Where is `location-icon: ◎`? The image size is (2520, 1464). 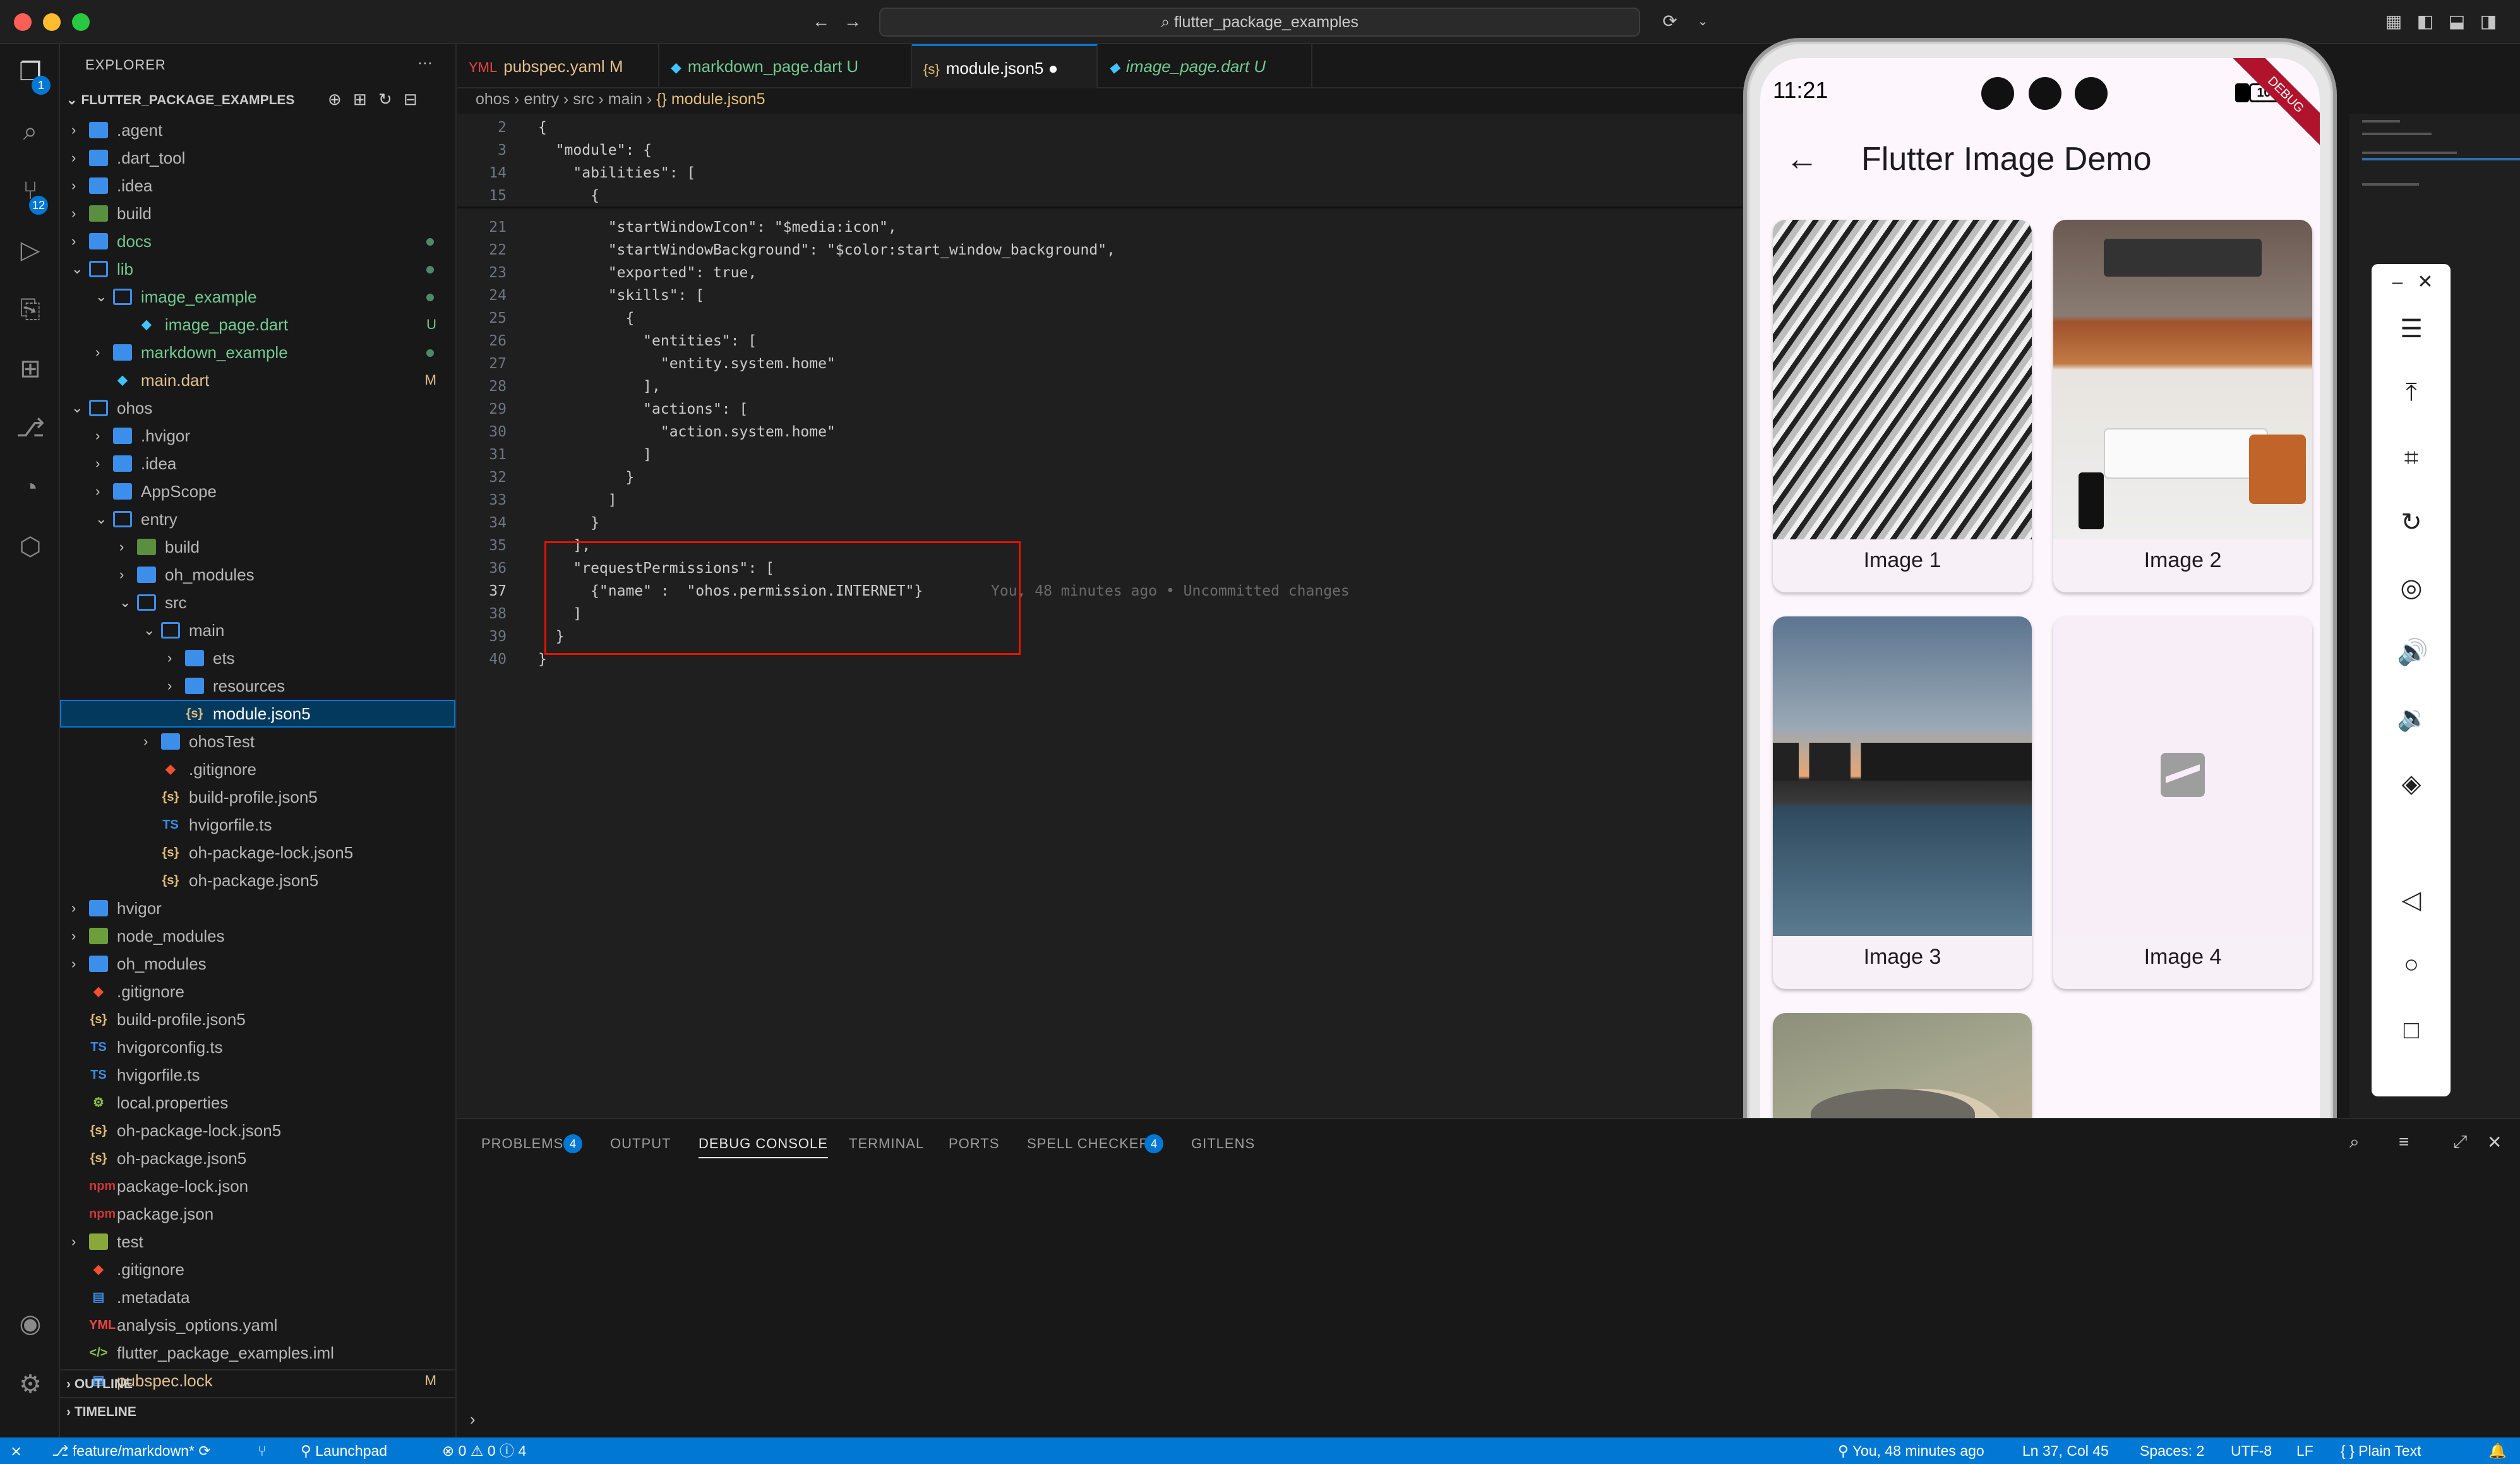
location-icon: ◎ is located at coordinates (2411, 588).